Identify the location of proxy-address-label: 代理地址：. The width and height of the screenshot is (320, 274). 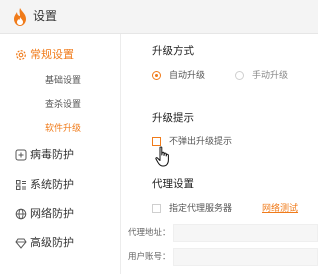
(149, 233).